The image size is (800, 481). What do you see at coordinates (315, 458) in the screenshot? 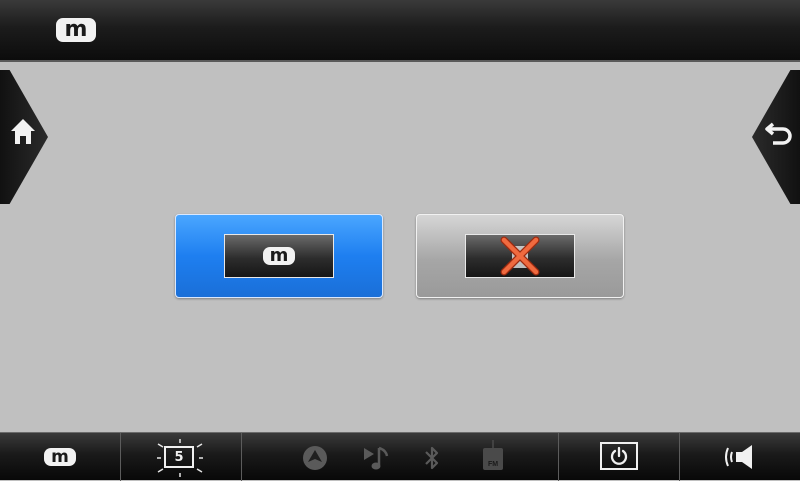
I see `navigation-icon` at bounding box center [315, 458].